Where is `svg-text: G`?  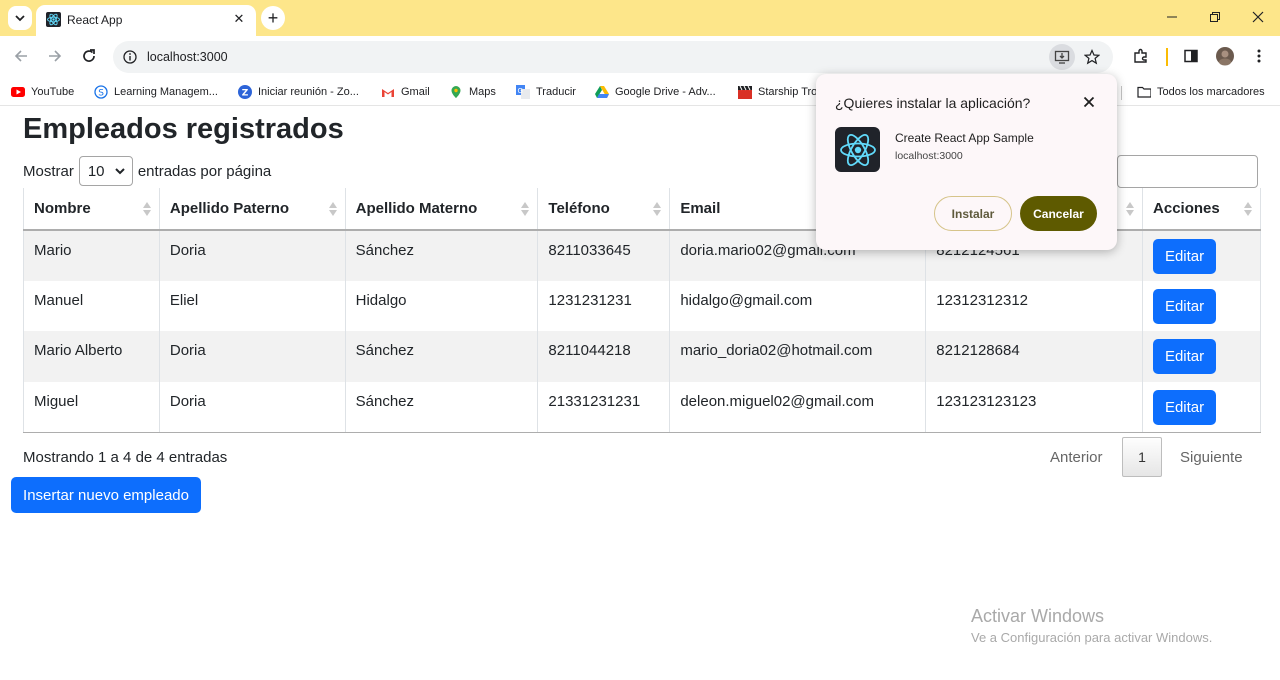 svg-text: G is located at coordinates (520, 91).